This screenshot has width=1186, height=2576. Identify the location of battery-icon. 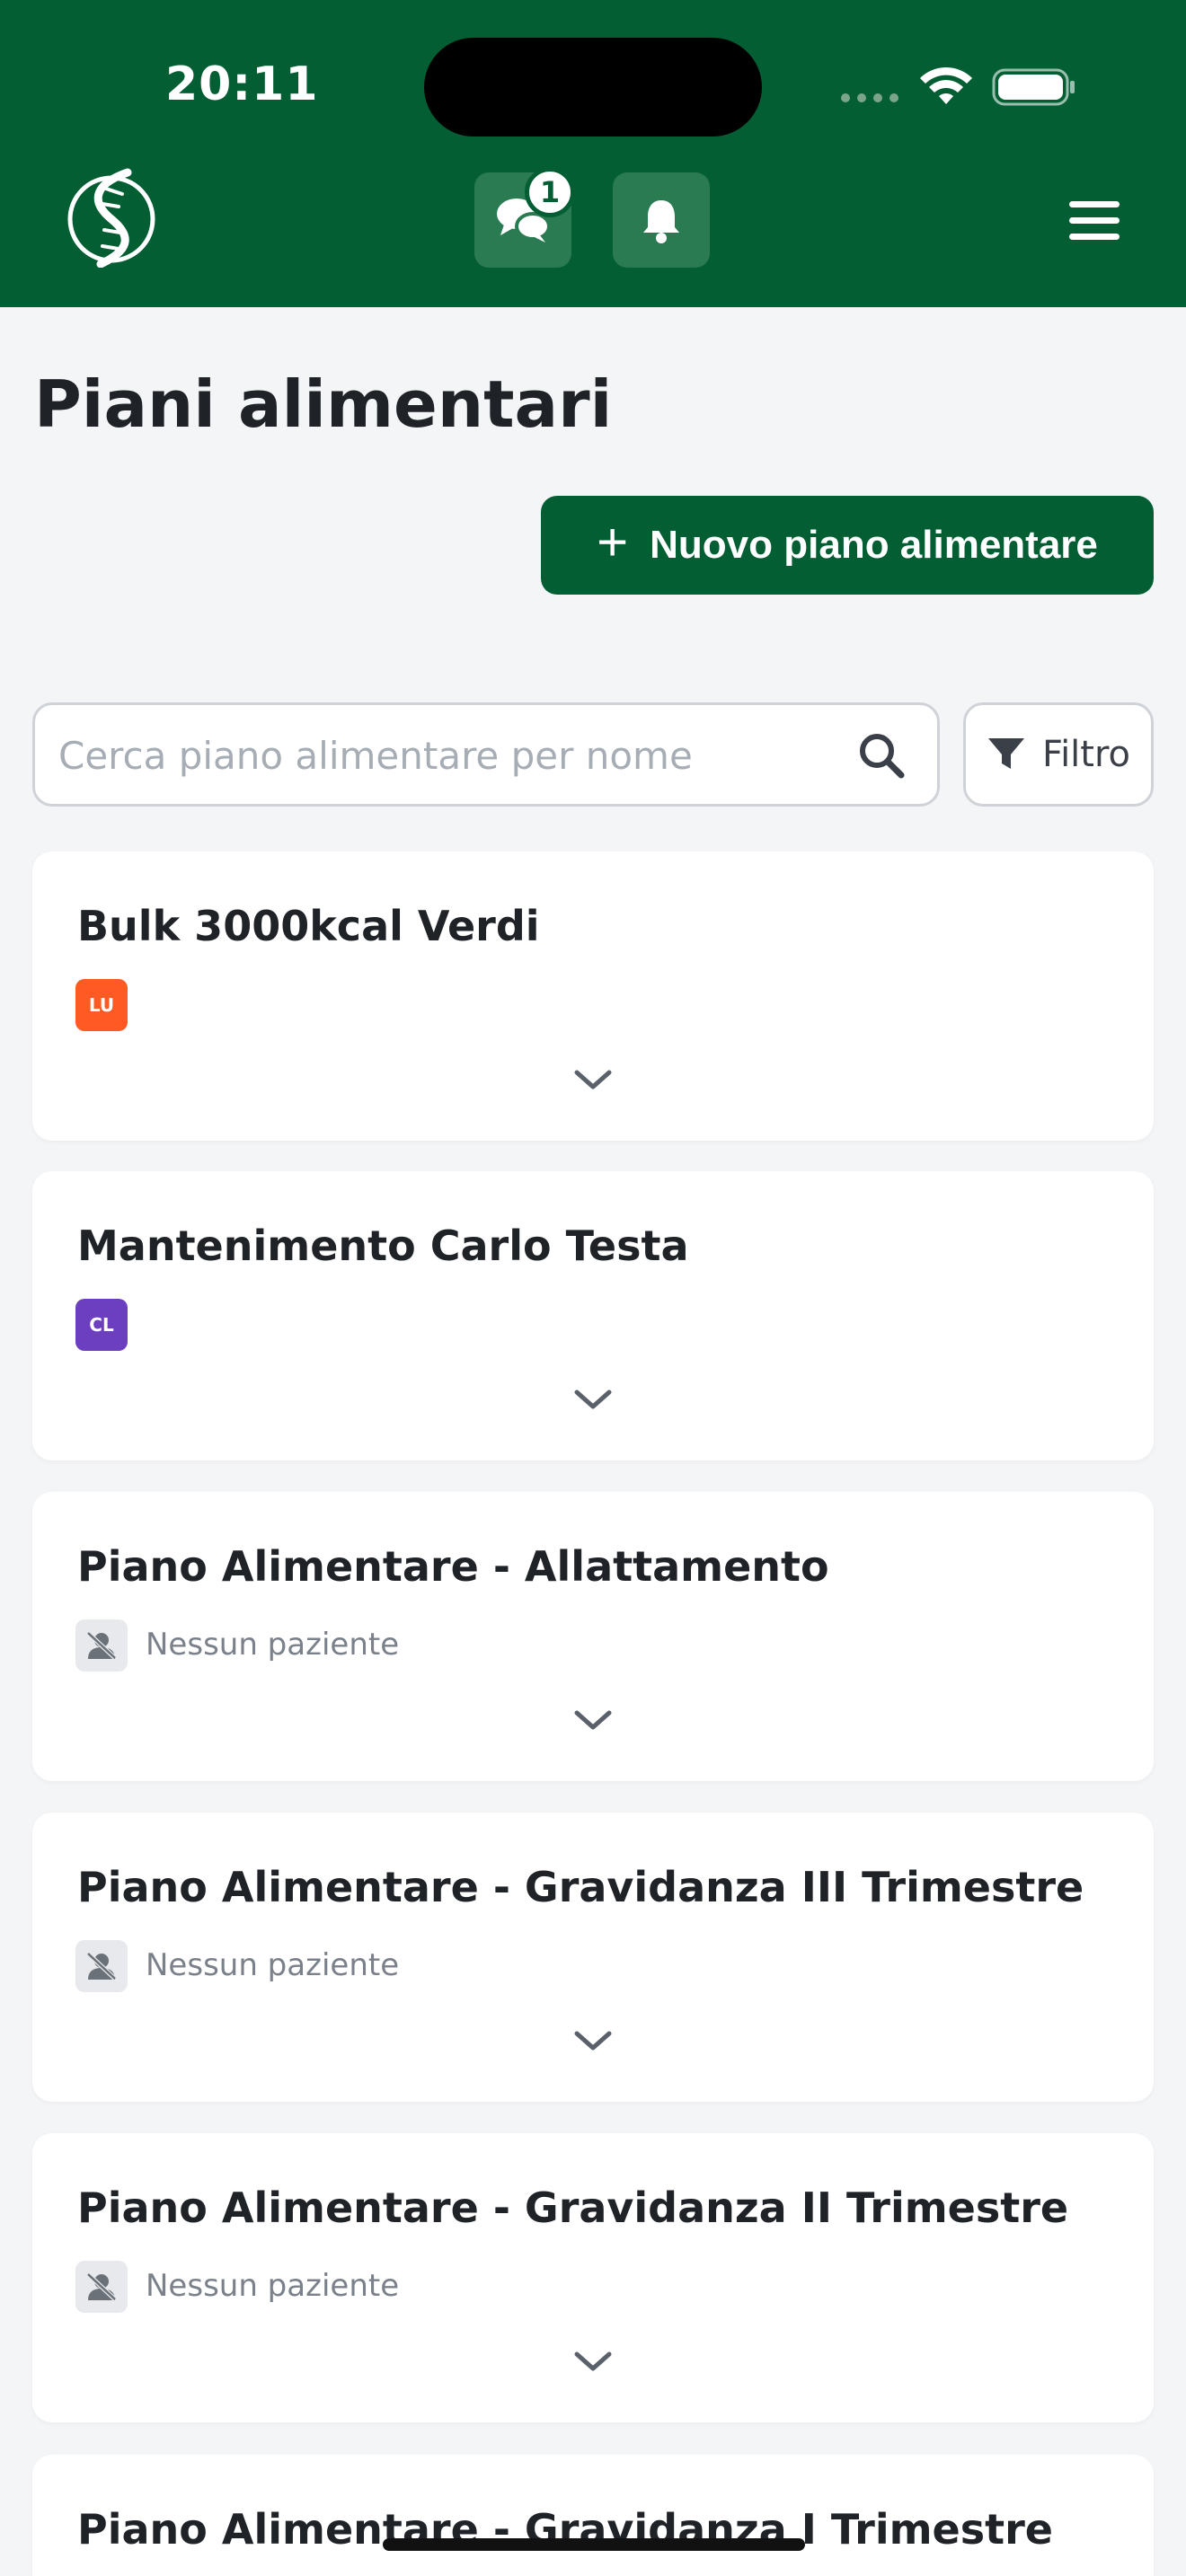
(1033, 87).